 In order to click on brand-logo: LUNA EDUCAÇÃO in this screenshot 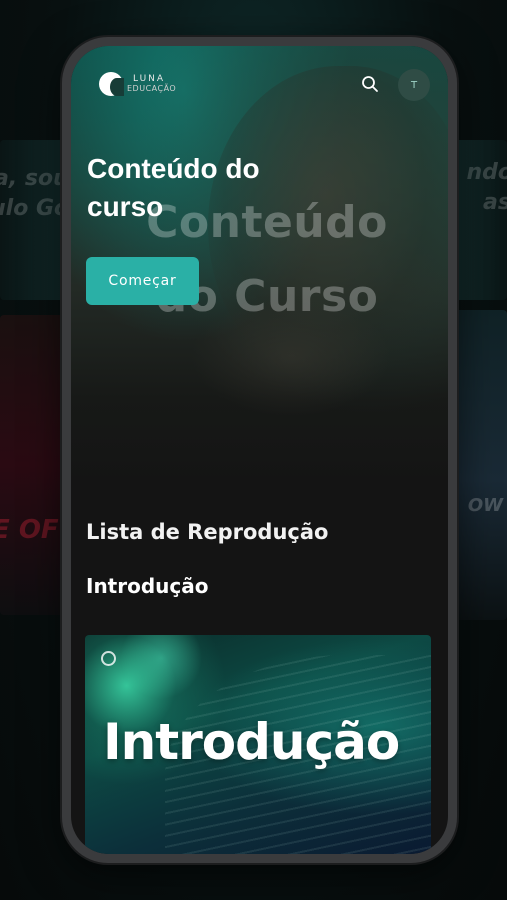, I will do `click(137, 84)`.